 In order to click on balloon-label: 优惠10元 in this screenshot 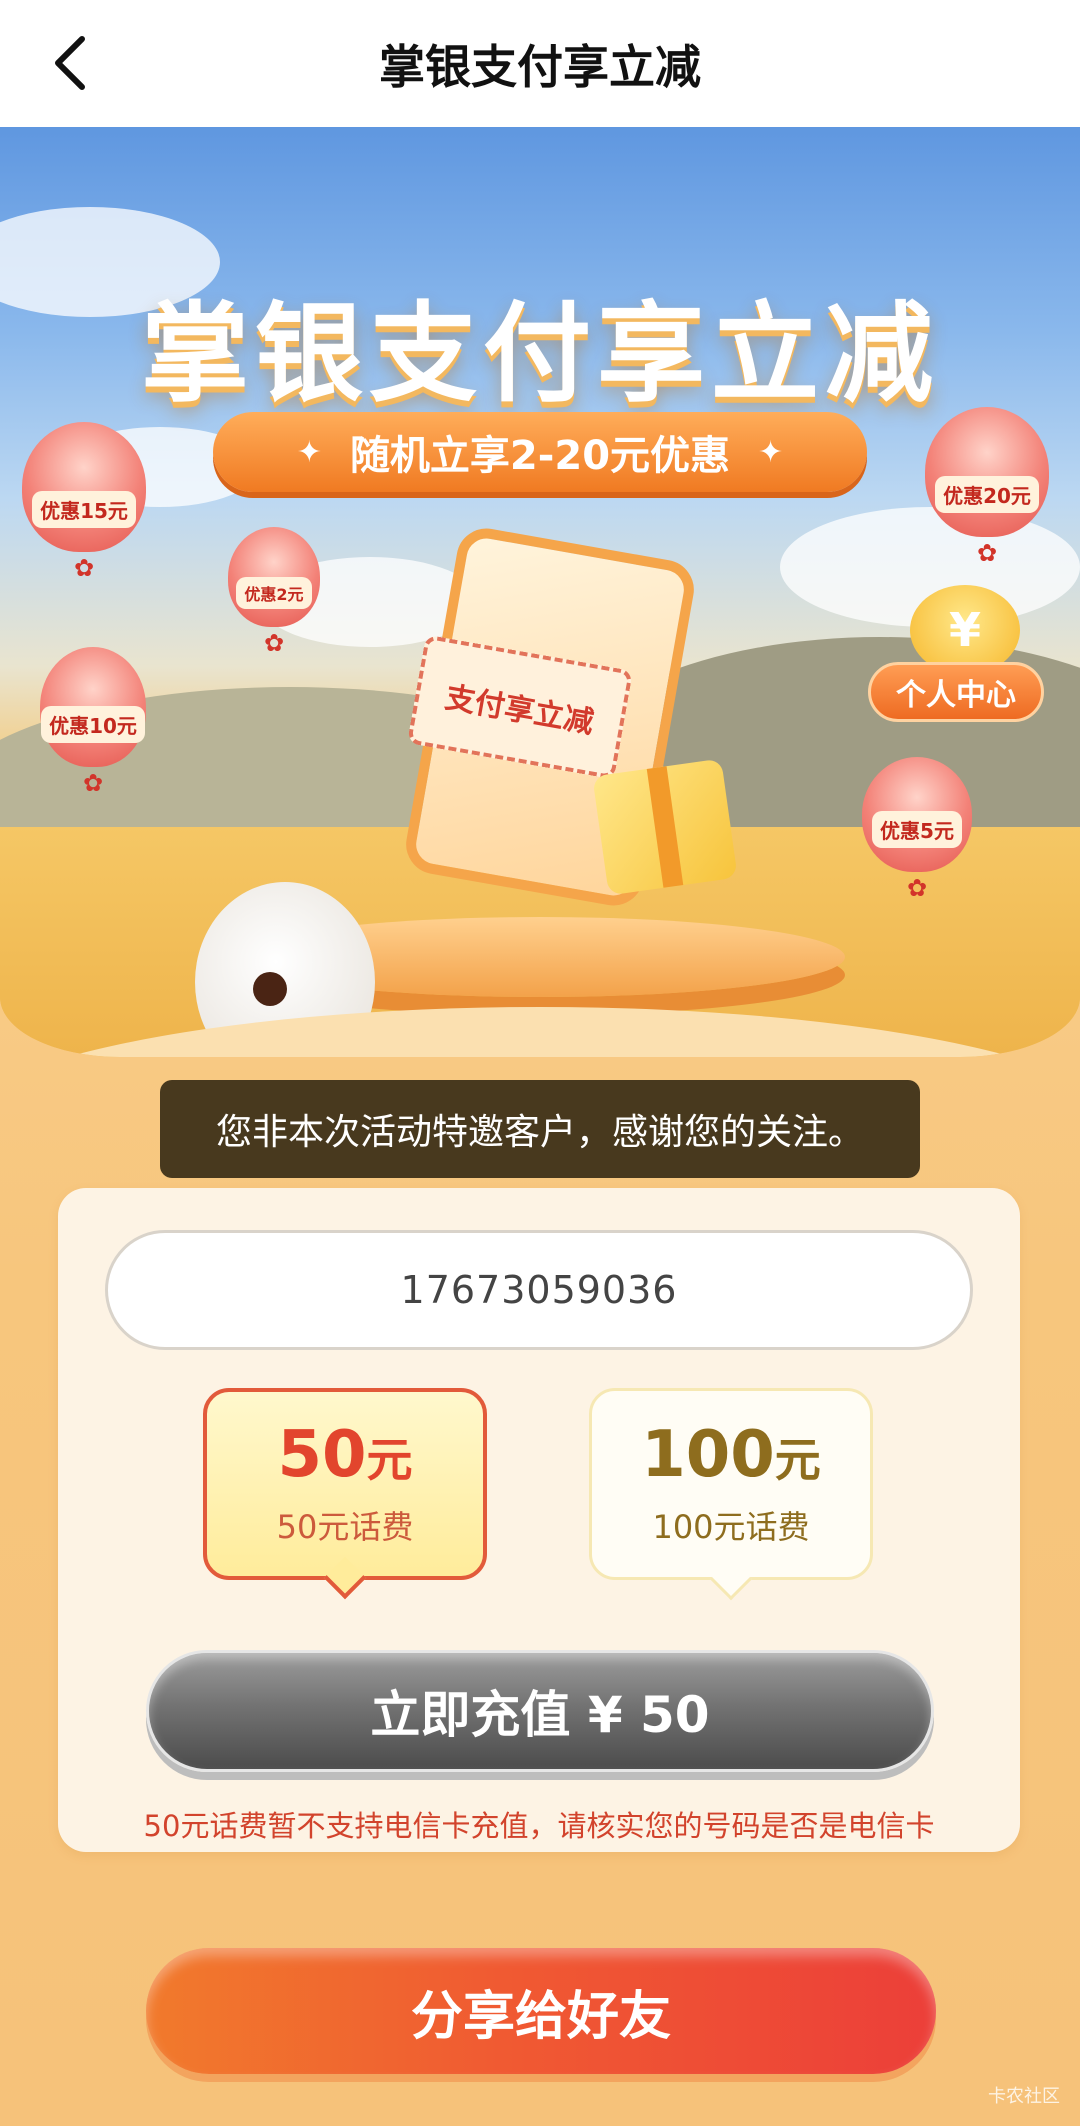, I will do `click(93, 724)`.